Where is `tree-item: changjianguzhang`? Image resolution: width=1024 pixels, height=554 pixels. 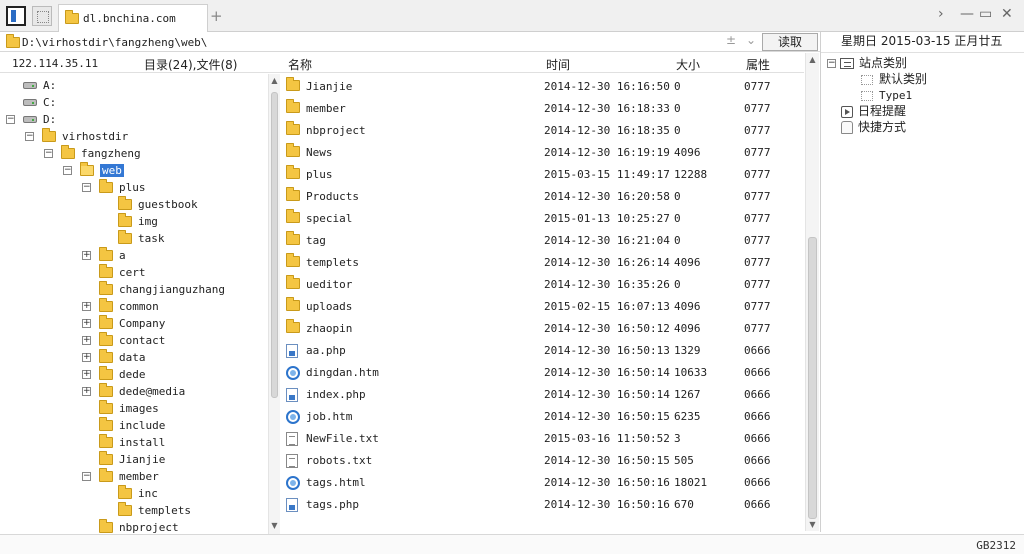
tree-item: changjianguzhang is located at coordinates (153, 288).